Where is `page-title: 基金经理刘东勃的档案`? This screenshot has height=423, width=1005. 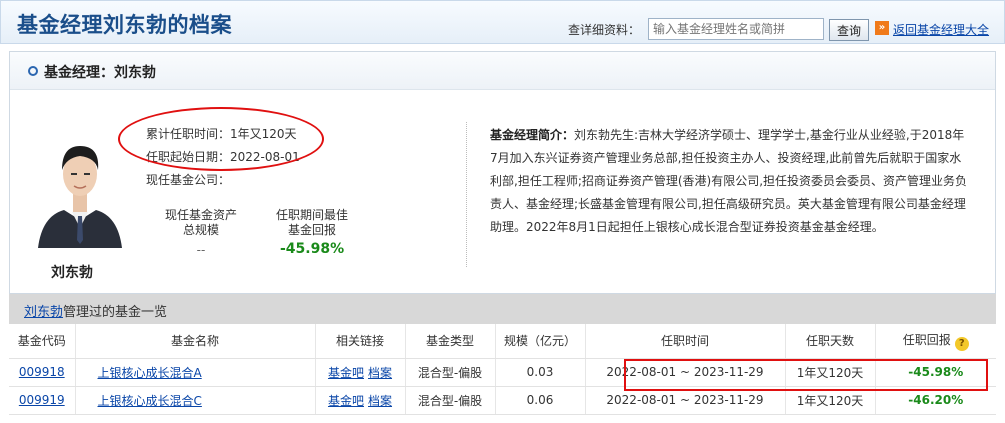
page-title: 基金经理刘东勃的档案 is located at coordinates (124, 25).